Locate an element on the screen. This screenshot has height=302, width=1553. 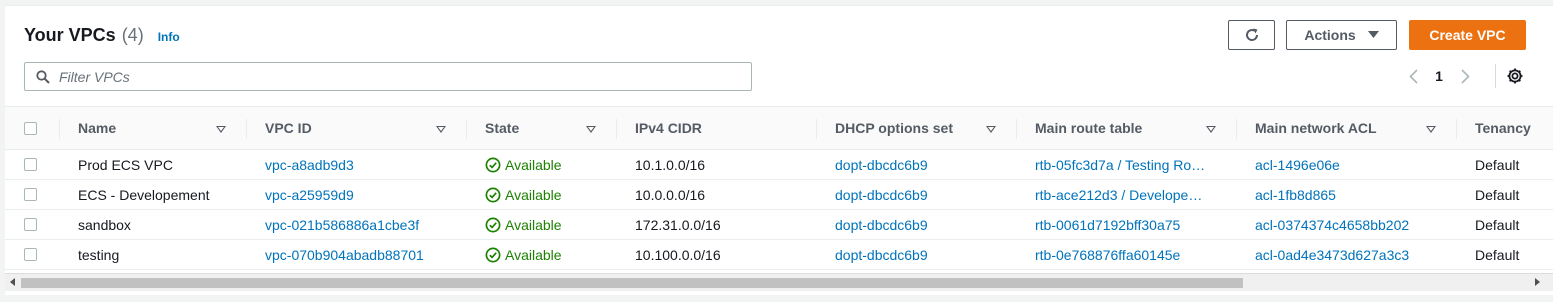
next-page-button is located at coordinates (1465, 76).